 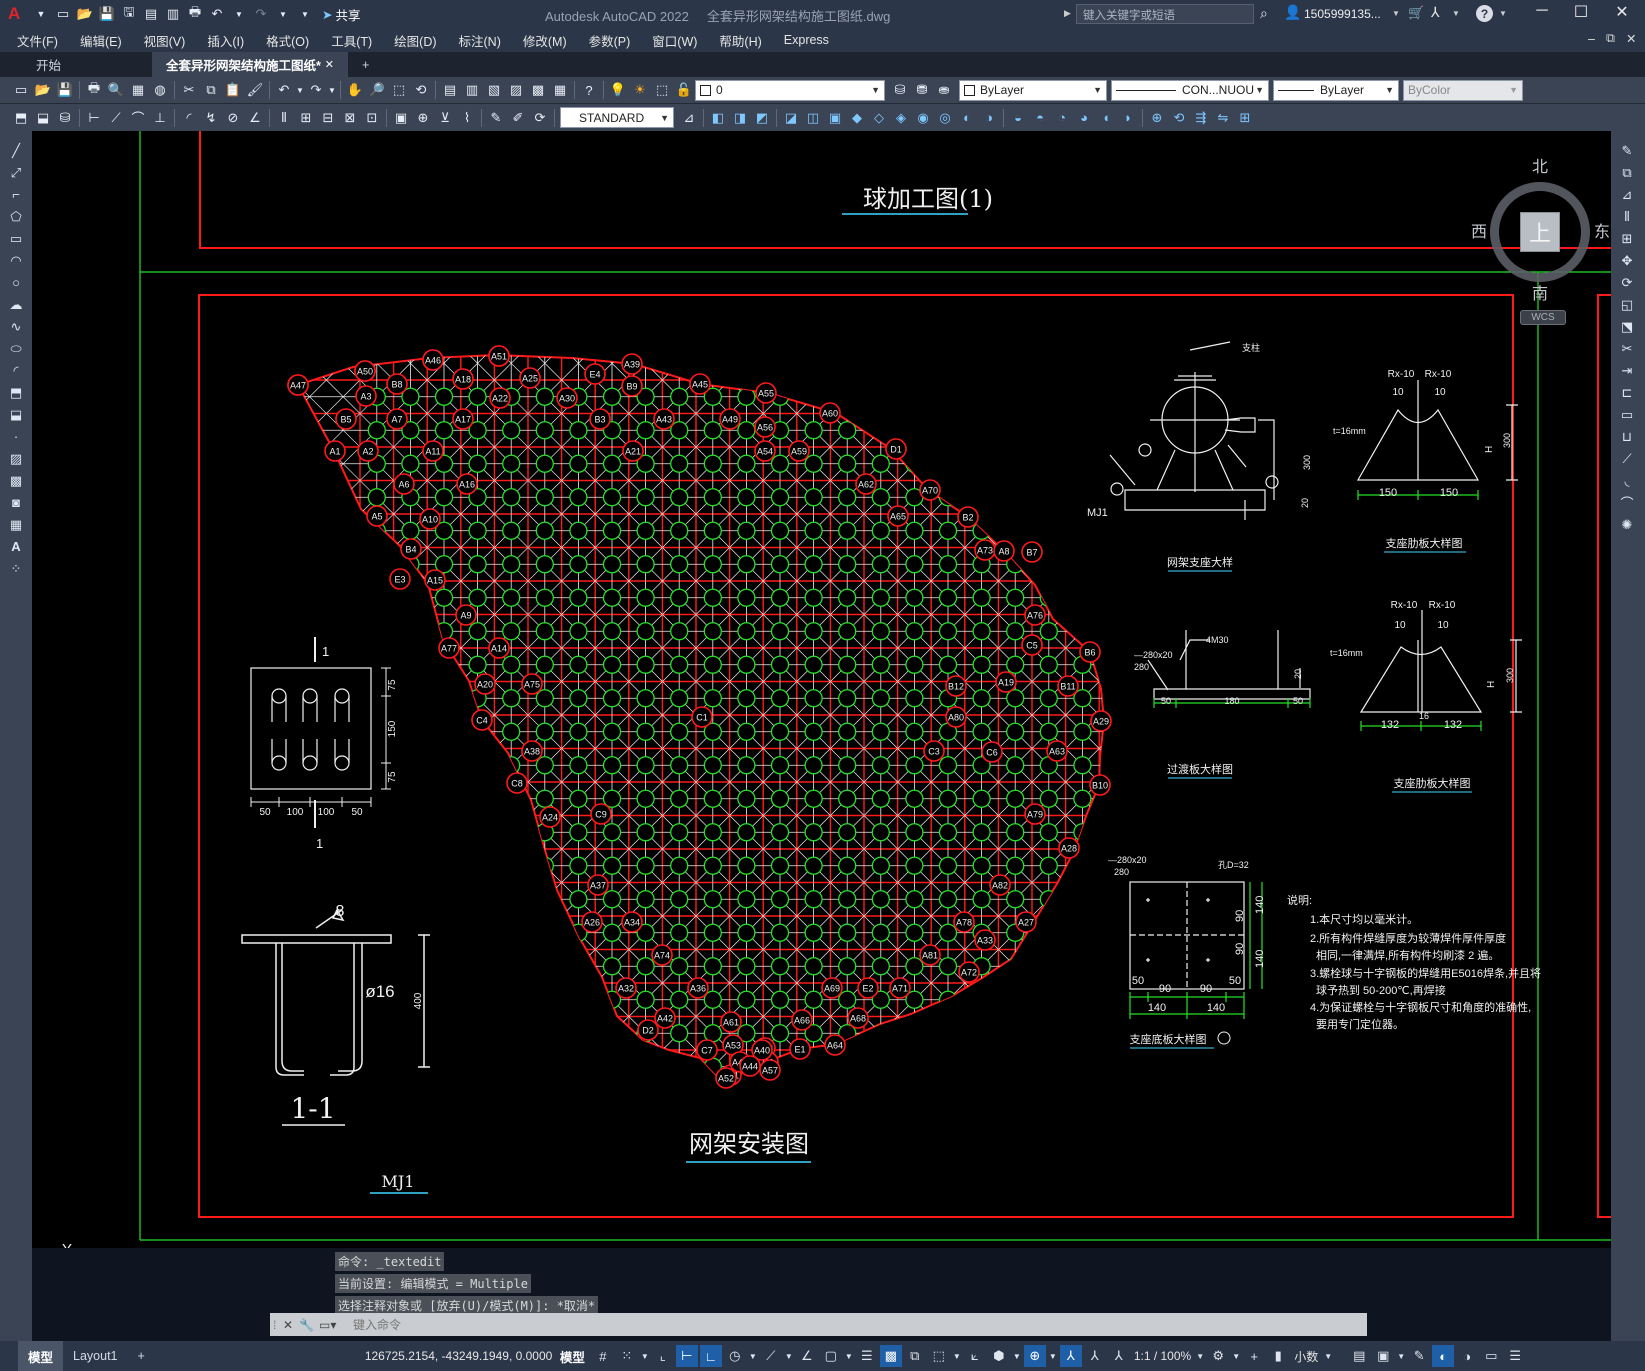 I want to click on truss-node-e3: E3, so click(x=400, y=579).